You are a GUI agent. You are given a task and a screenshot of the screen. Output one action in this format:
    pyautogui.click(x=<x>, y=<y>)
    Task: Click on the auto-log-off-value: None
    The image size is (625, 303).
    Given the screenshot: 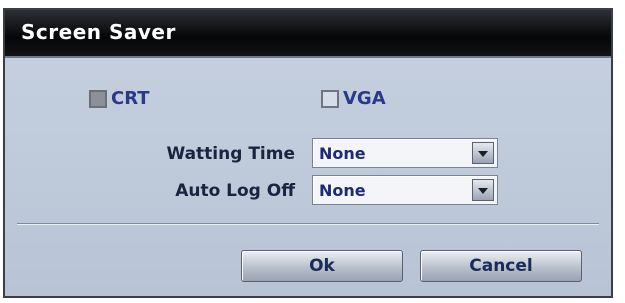 What is the action you would take?
    pyautogui.click(x=342, y=190)
    